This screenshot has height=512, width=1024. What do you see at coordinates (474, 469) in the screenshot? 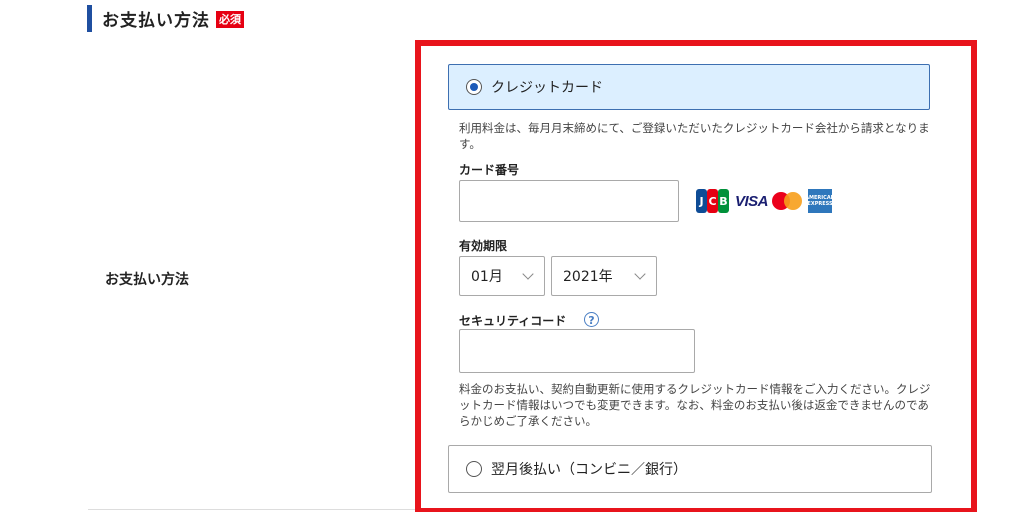
I see `radio-unchecked-icon` at bounding box center [474, 469].